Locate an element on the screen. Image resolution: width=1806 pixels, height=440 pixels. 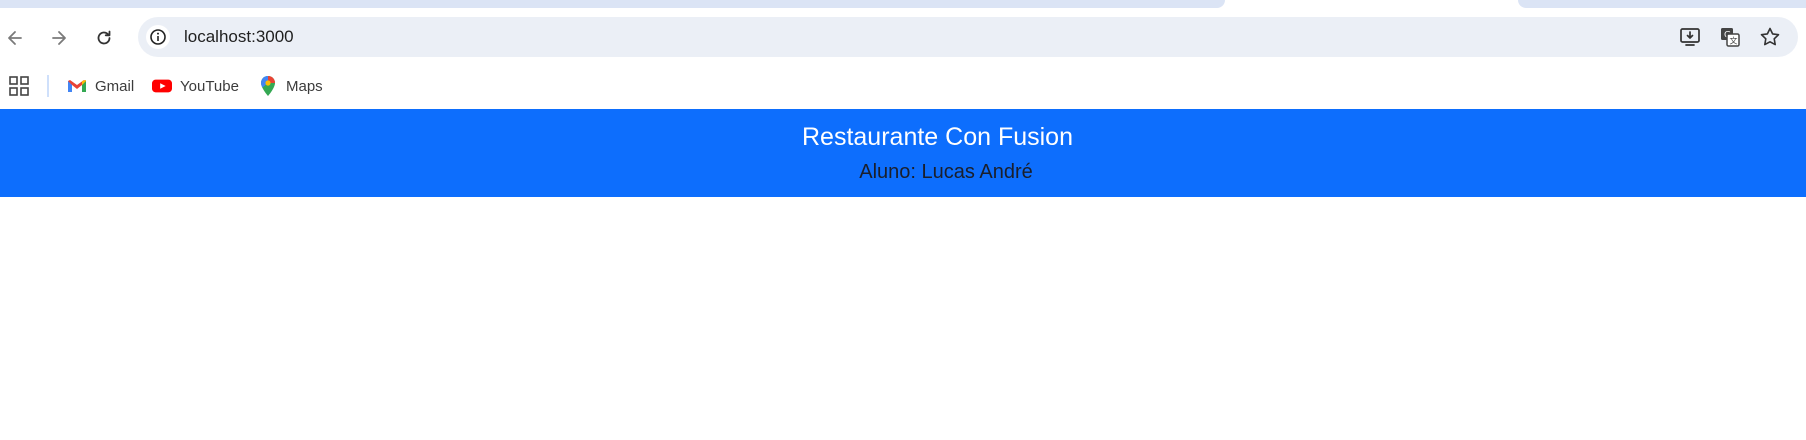
bookmark-gmail-label: Gmail is located at coordinates (115, 86).